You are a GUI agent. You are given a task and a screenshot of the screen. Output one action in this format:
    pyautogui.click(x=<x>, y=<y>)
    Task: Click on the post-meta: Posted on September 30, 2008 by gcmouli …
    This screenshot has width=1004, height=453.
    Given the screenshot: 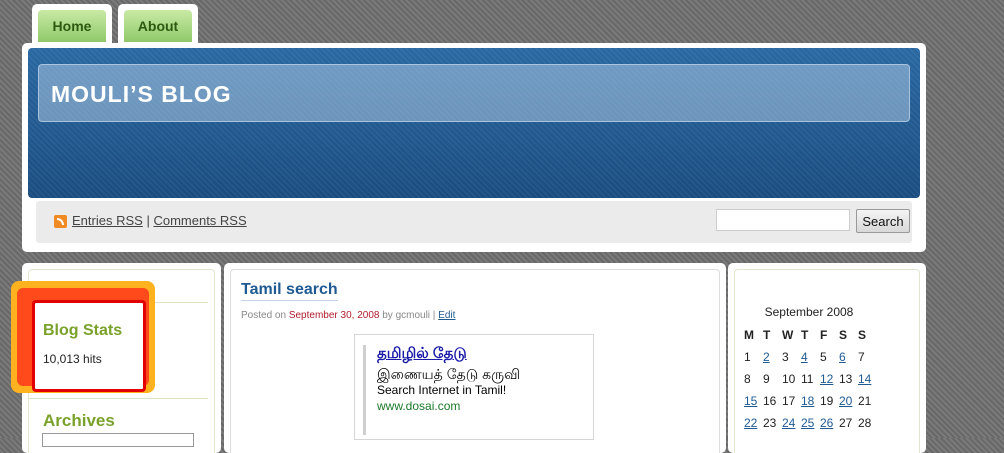 What is the action you would take?
    pyautogui.click(x=348, y=315)
    